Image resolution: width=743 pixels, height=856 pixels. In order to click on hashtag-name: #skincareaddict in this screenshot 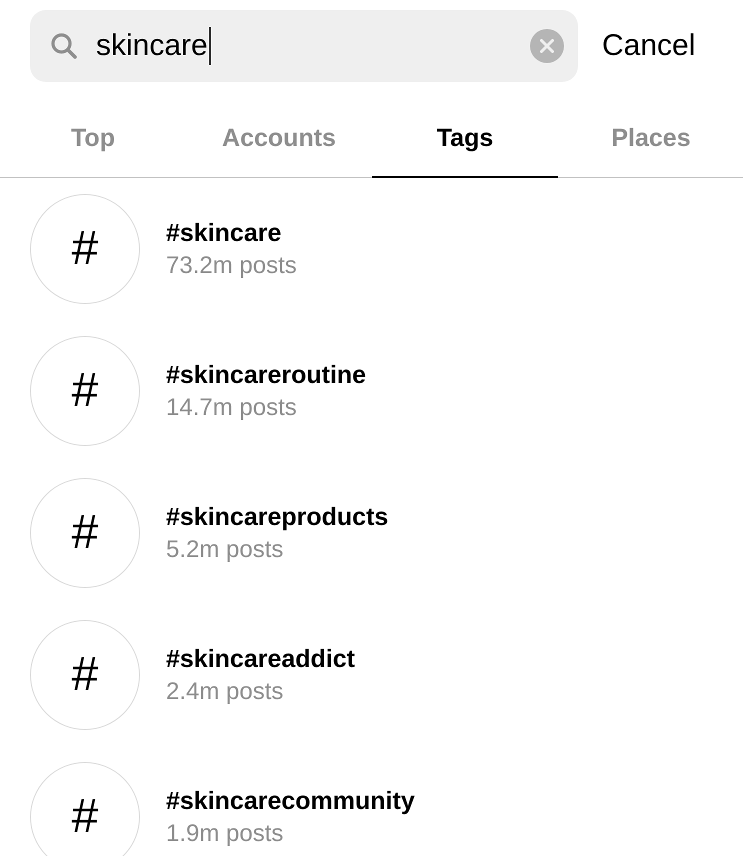, I will do `click(260, 659)`.